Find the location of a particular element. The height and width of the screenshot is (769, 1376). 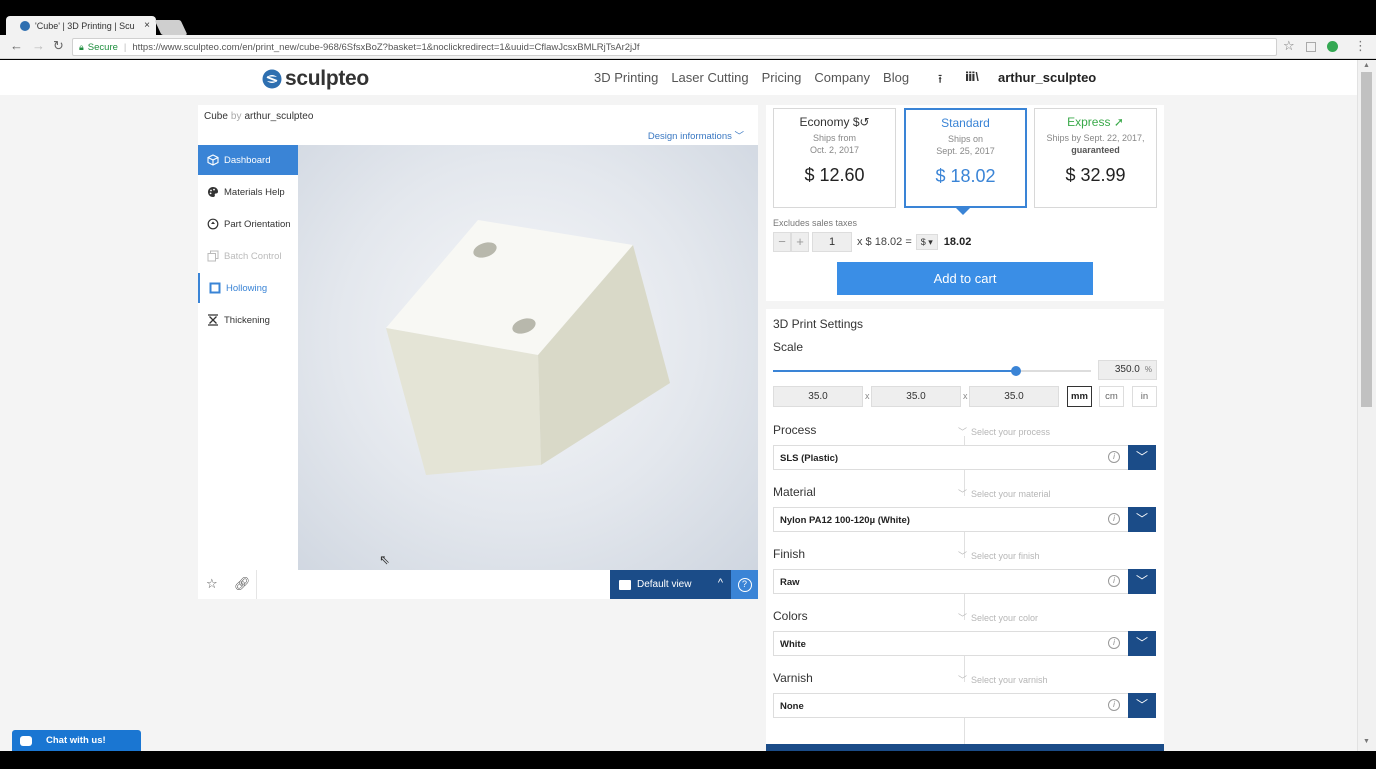

tier-name: Standard is located at coordinates (965, 123).